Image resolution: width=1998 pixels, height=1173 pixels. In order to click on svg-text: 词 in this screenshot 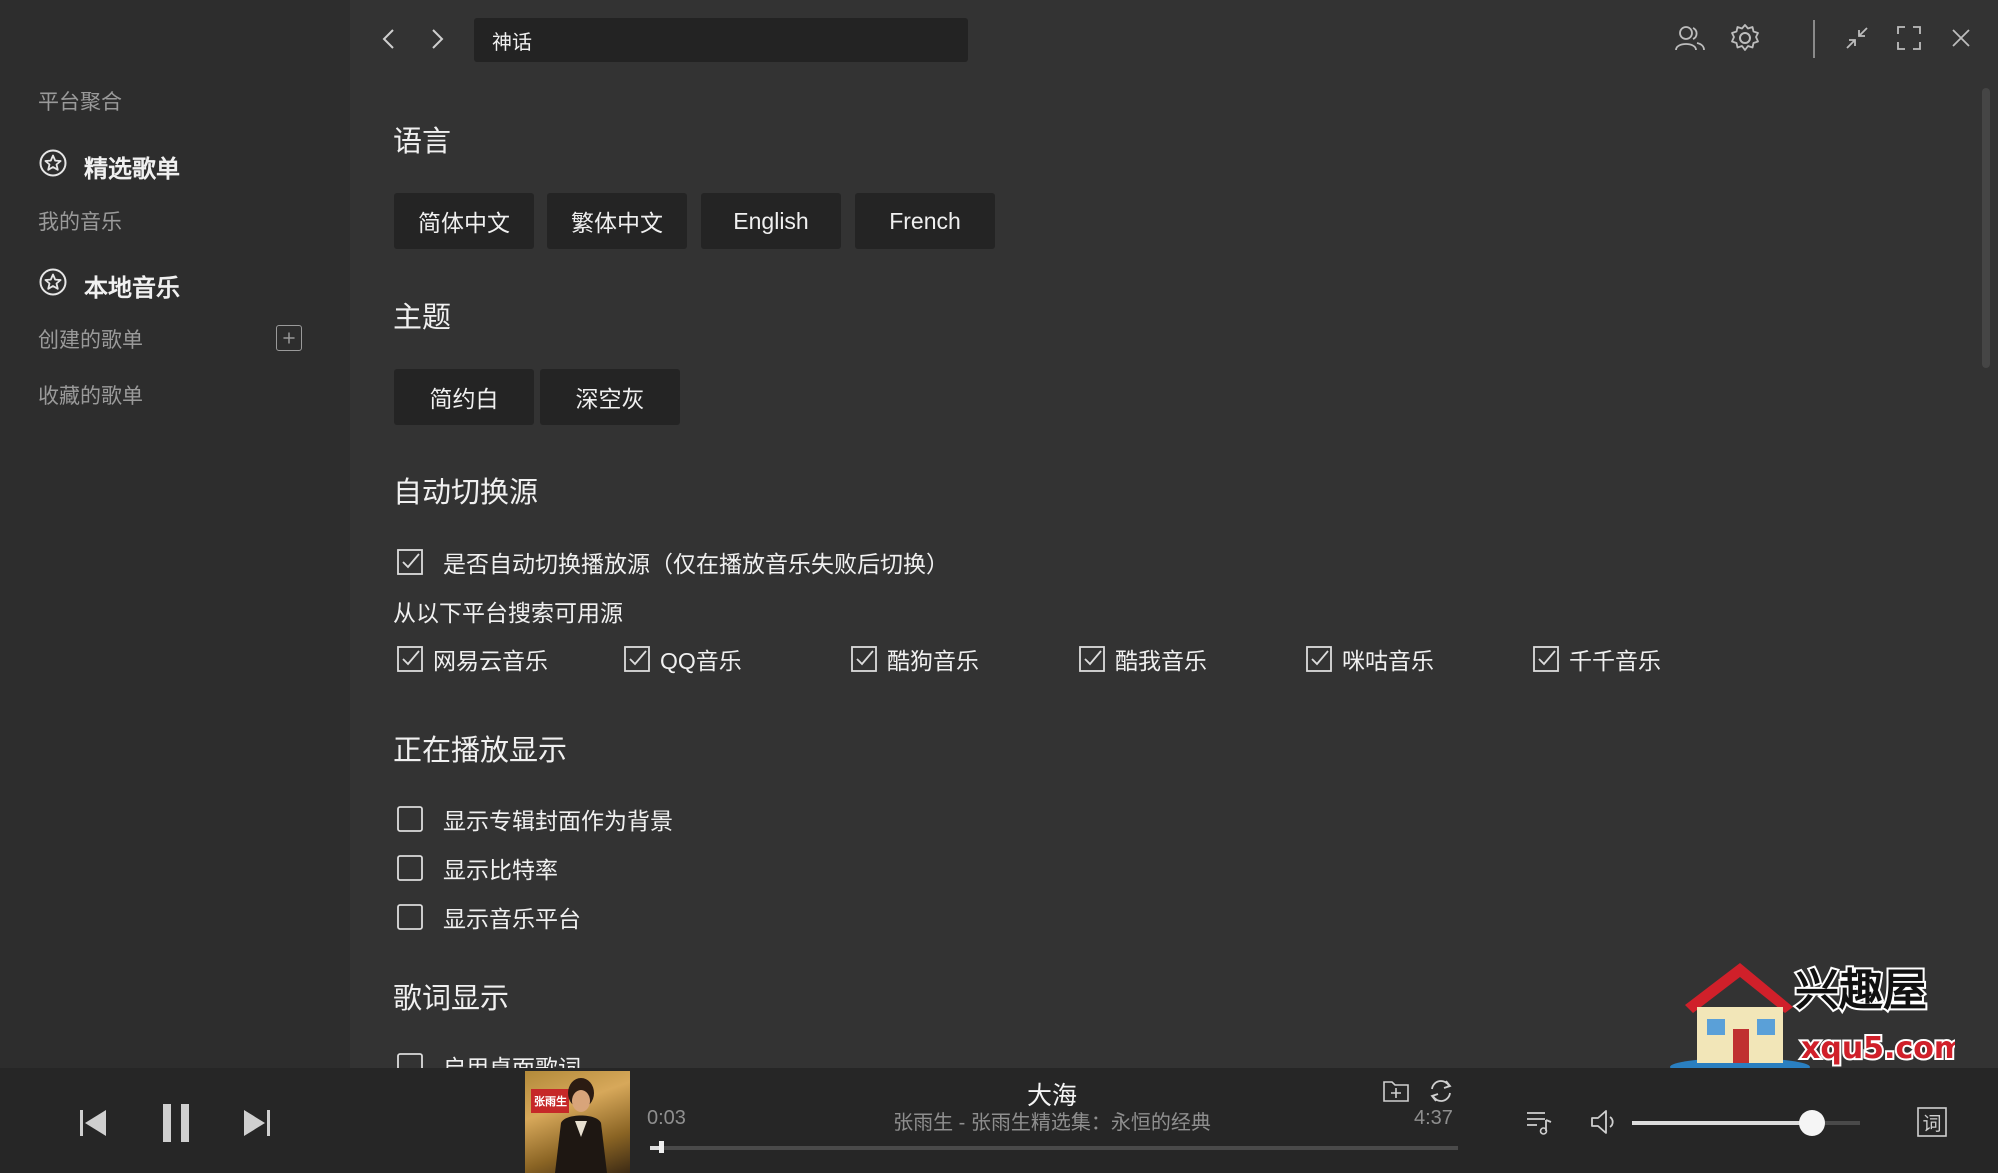, I will do `click(1931, 1124)`.